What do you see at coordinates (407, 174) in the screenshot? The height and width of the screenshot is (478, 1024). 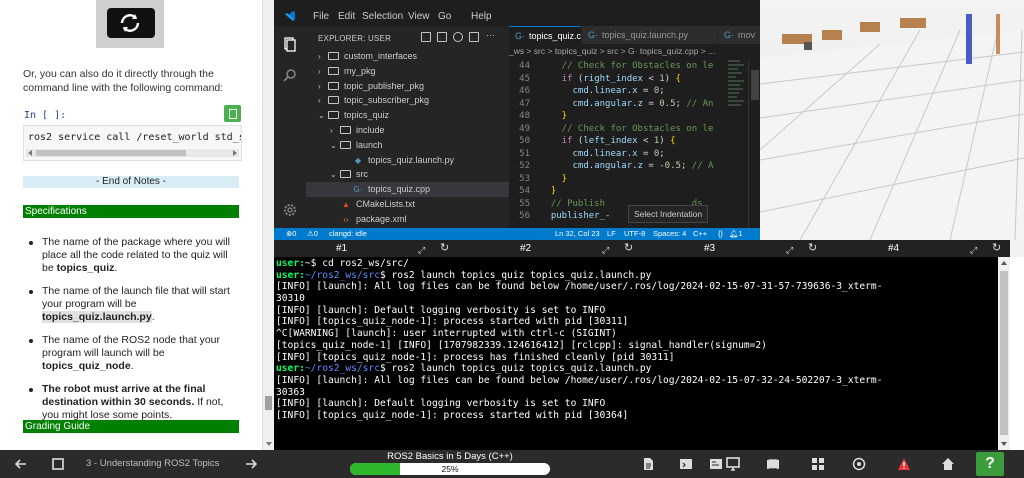 I see `tree-item-src: ⌄ src` at bounding box center [407, 174].